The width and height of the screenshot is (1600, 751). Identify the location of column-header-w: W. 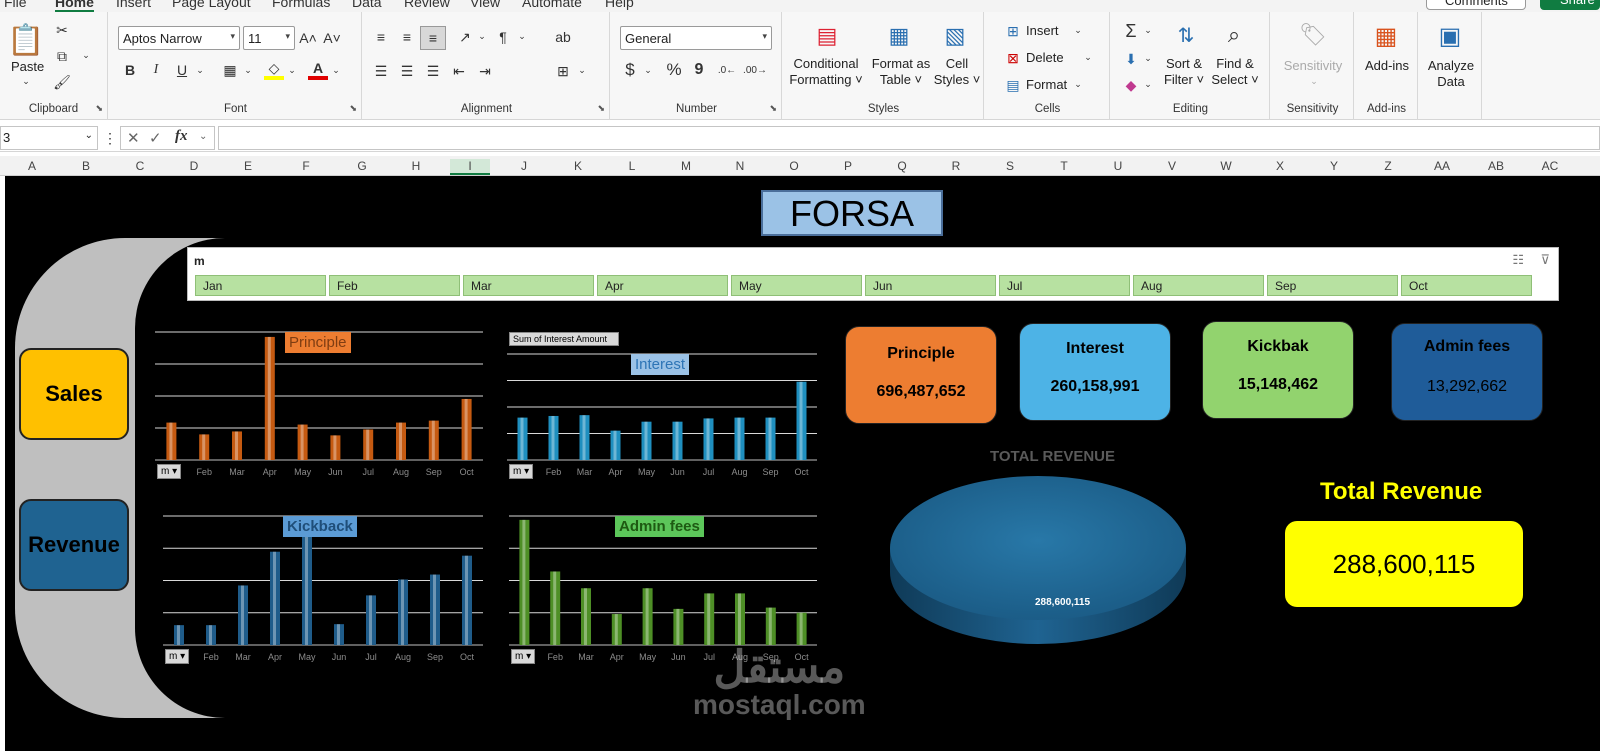
(1226, 166).